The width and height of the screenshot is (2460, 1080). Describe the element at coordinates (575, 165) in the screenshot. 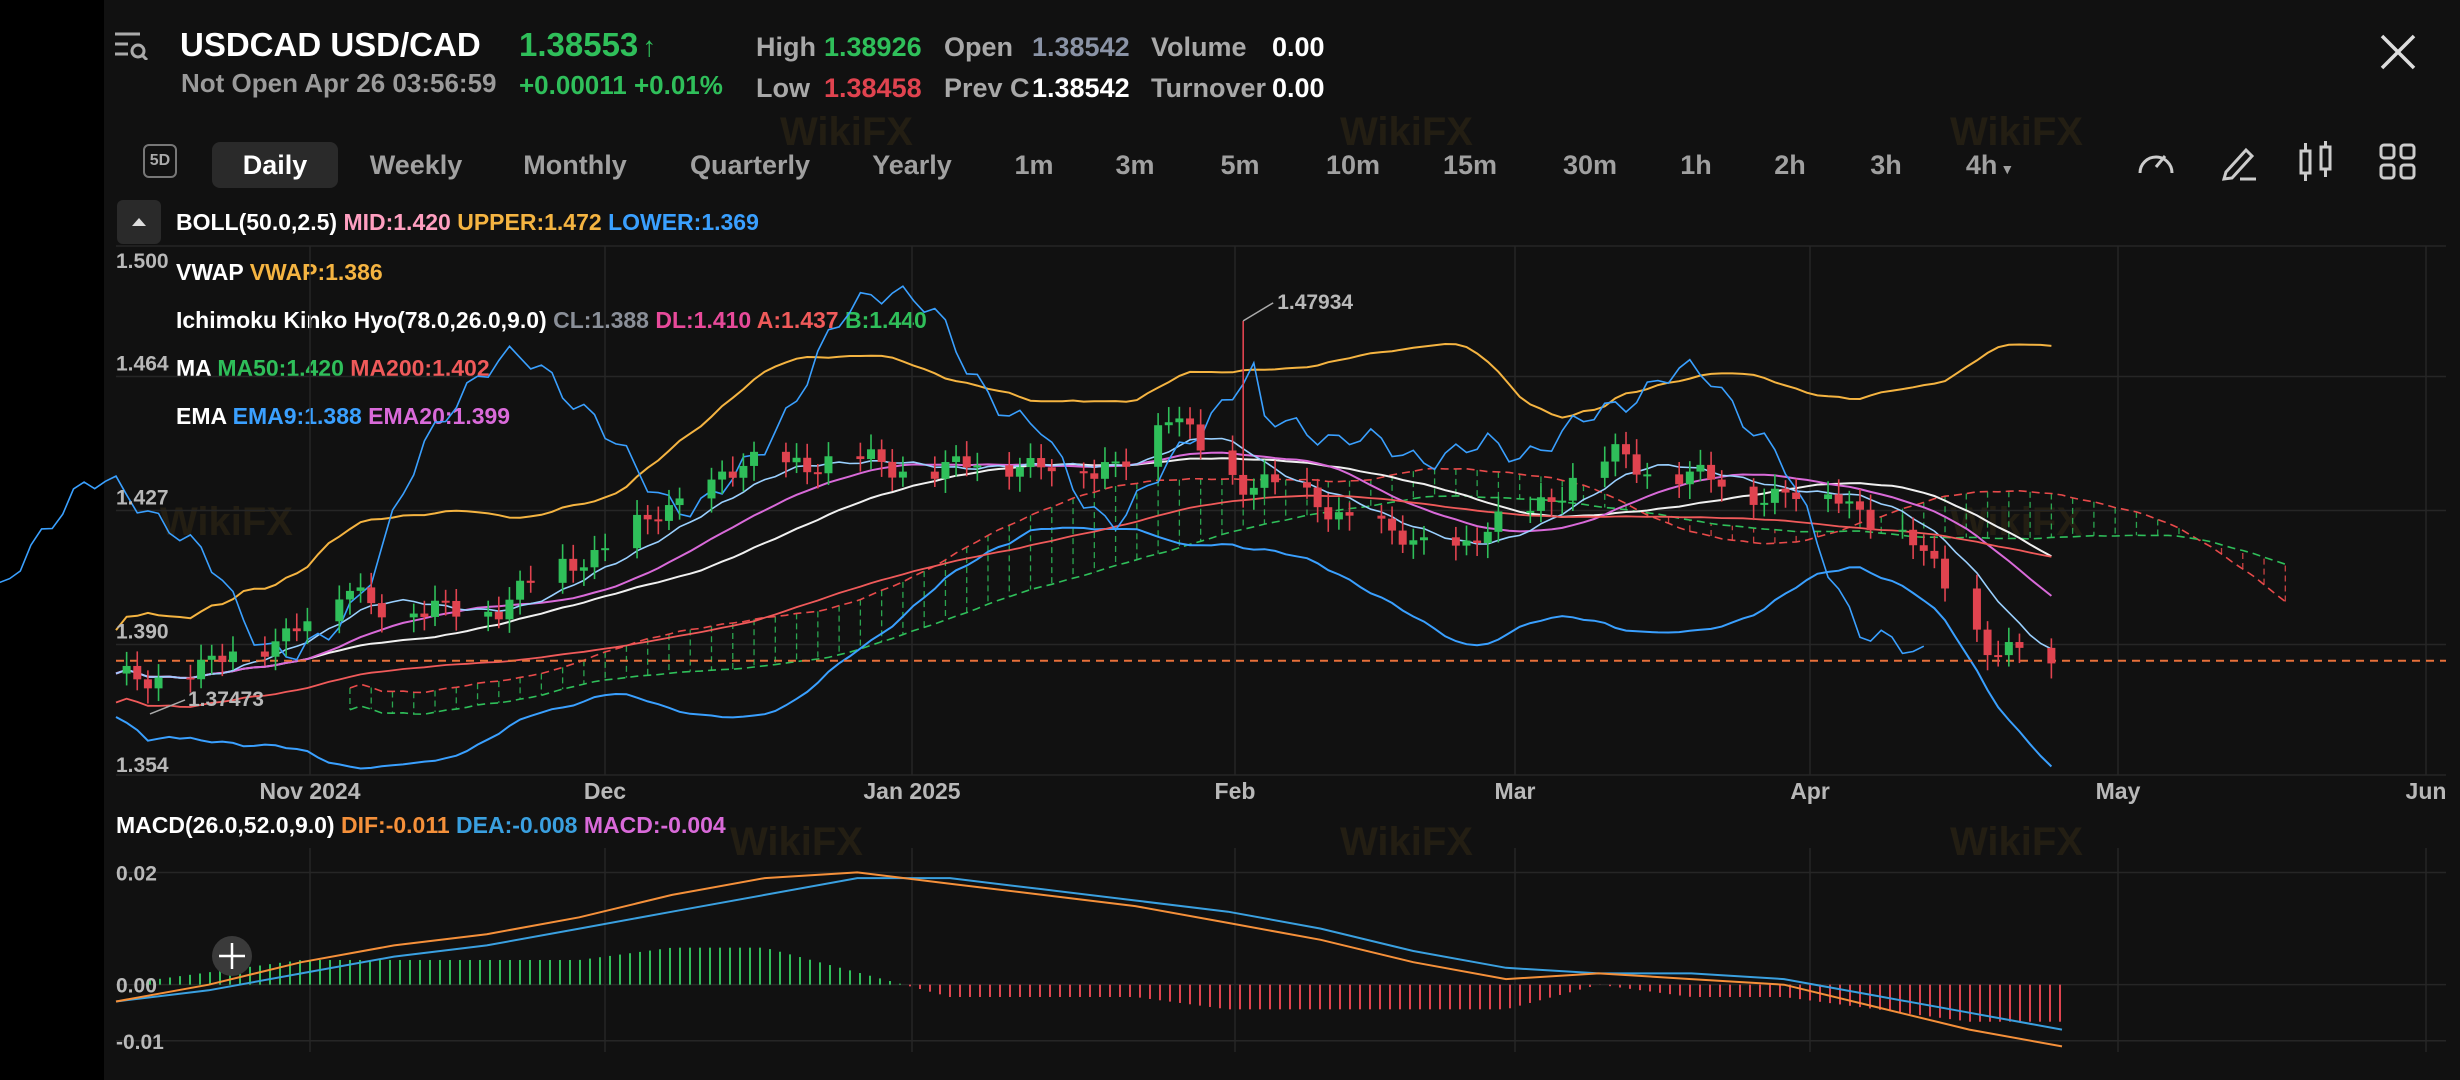

I see `tab-monthly: Monthly` at that location.